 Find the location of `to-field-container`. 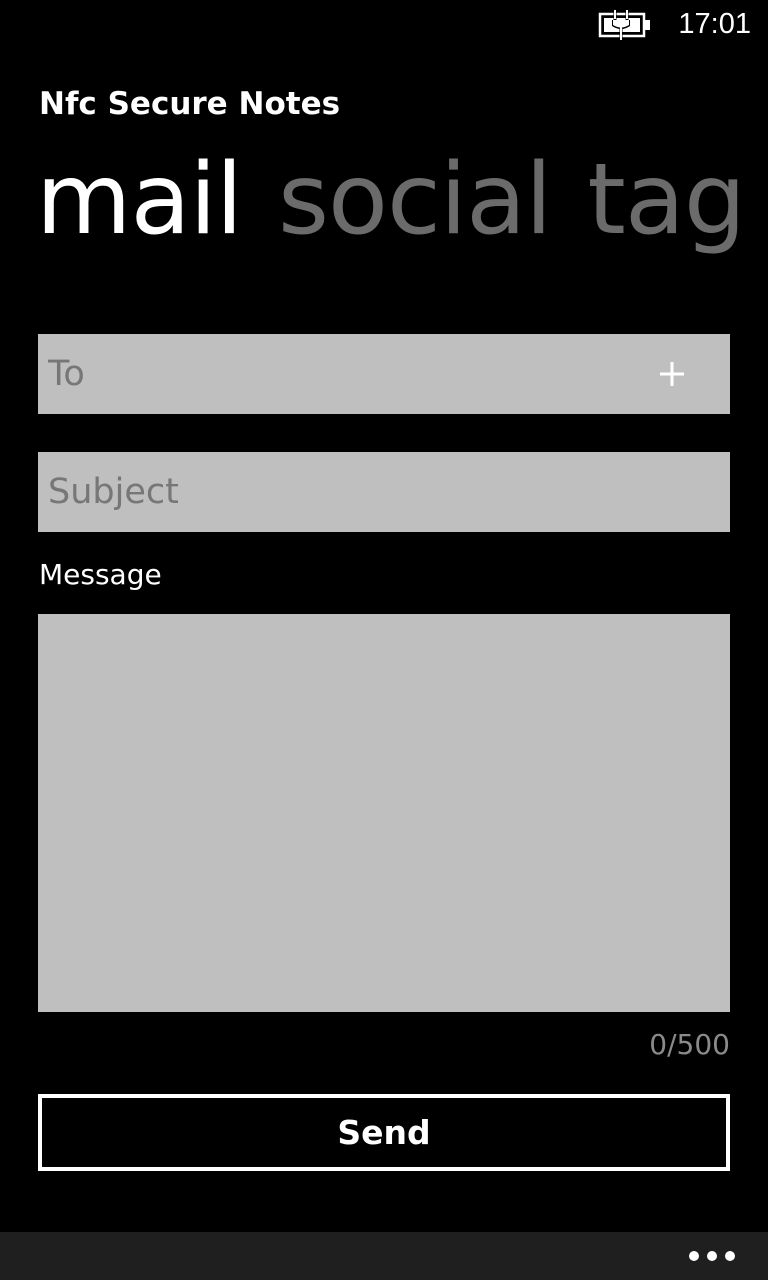

to-field-container is located at coordinates (384, 374).